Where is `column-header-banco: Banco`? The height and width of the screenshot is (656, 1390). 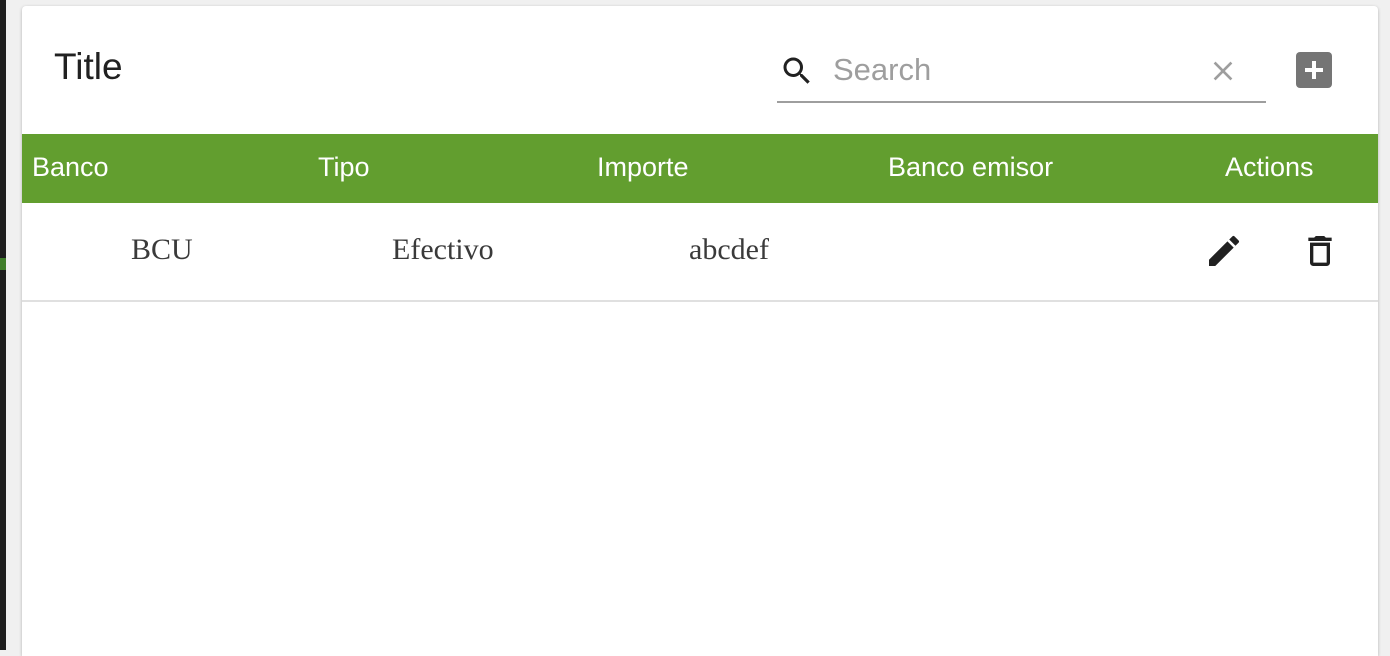 column-header-banco: Banco is located at coordinates (70, 168).